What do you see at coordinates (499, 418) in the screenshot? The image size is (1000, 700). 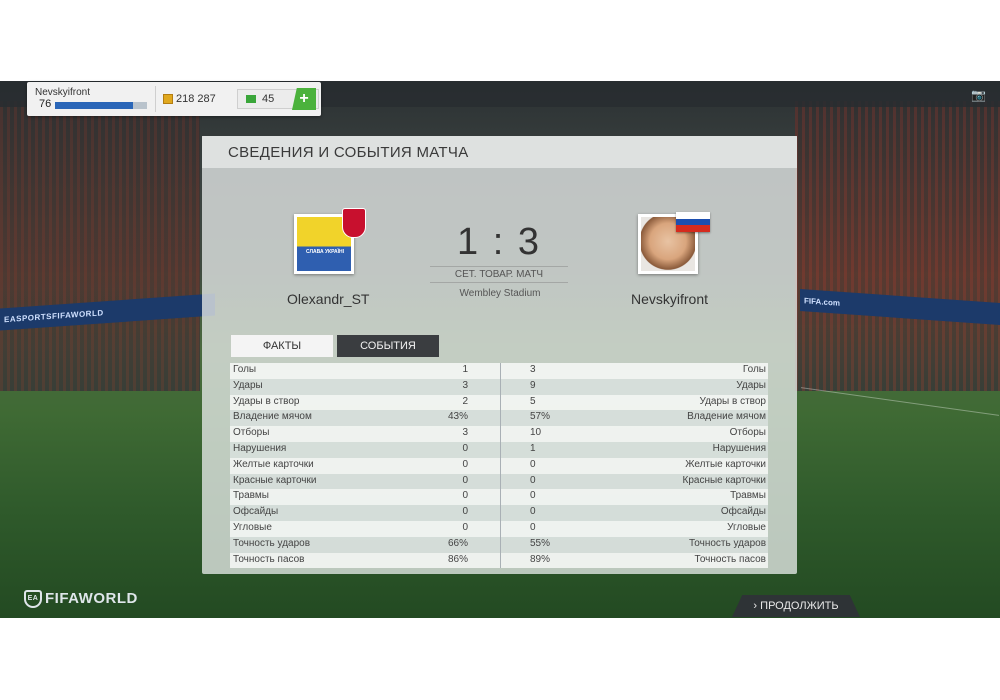 I see `stat-row: Владение мячом 43% 57% Владение мячом` at bounding box center [499, 418].